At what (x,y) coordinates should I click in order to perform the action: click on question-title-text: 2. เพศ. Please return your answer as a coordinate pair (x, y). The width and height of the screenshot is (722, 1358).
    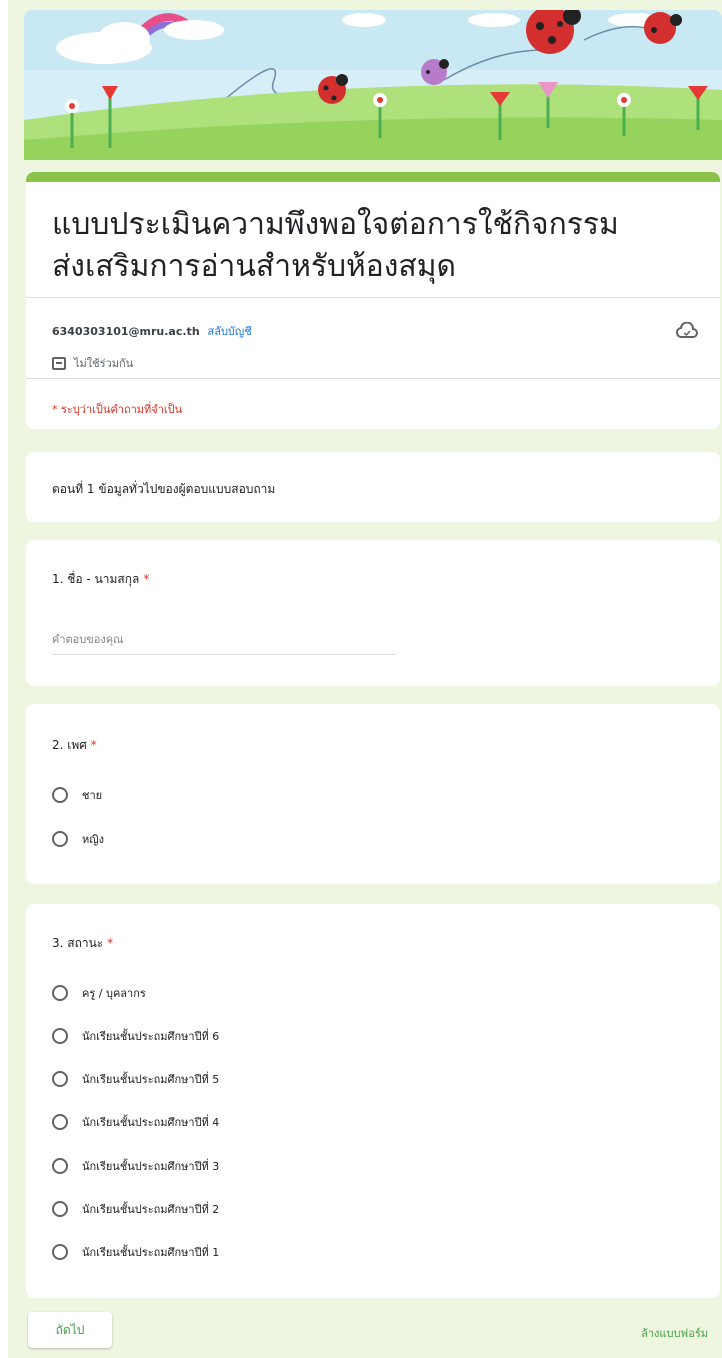
    Looking at the image, I should click on (69, 745).